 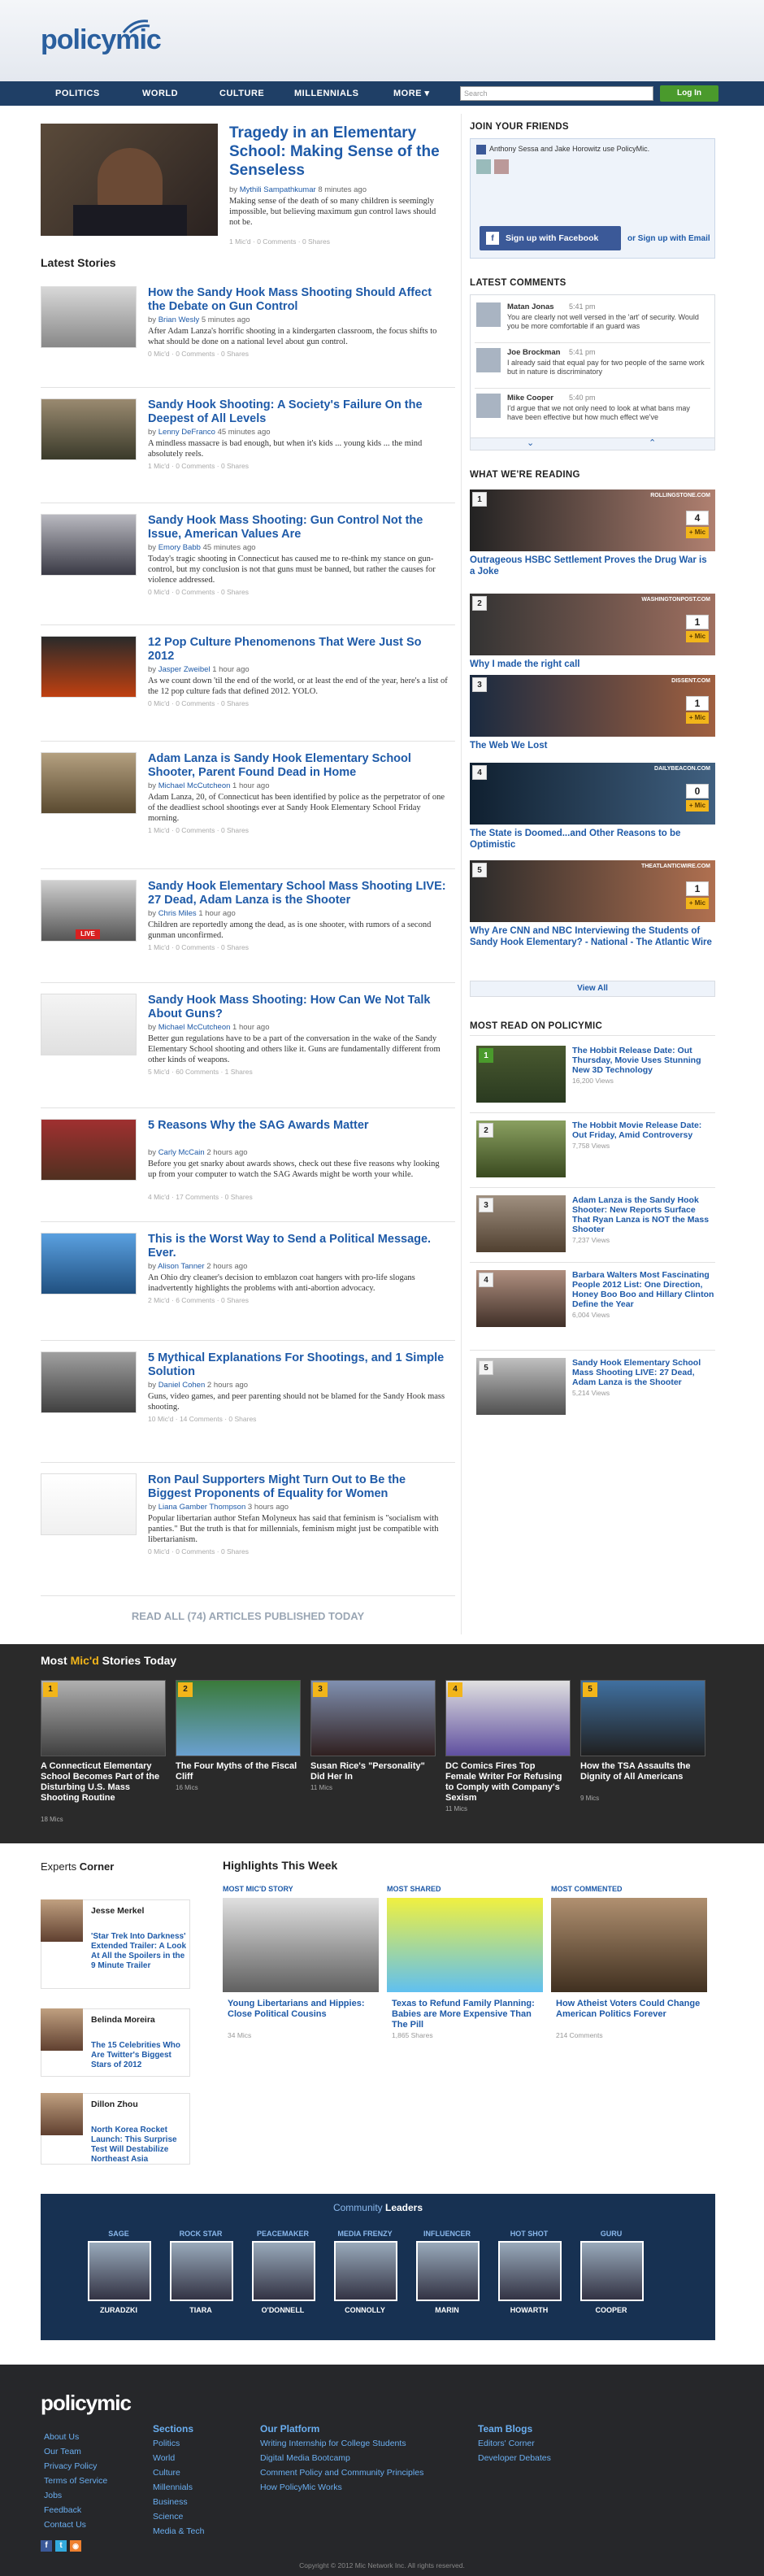 What do you see at coordinates (86, 2404) in the screenshot?
I see `footer-logo: policymic` at bounding box center [86, 2404].